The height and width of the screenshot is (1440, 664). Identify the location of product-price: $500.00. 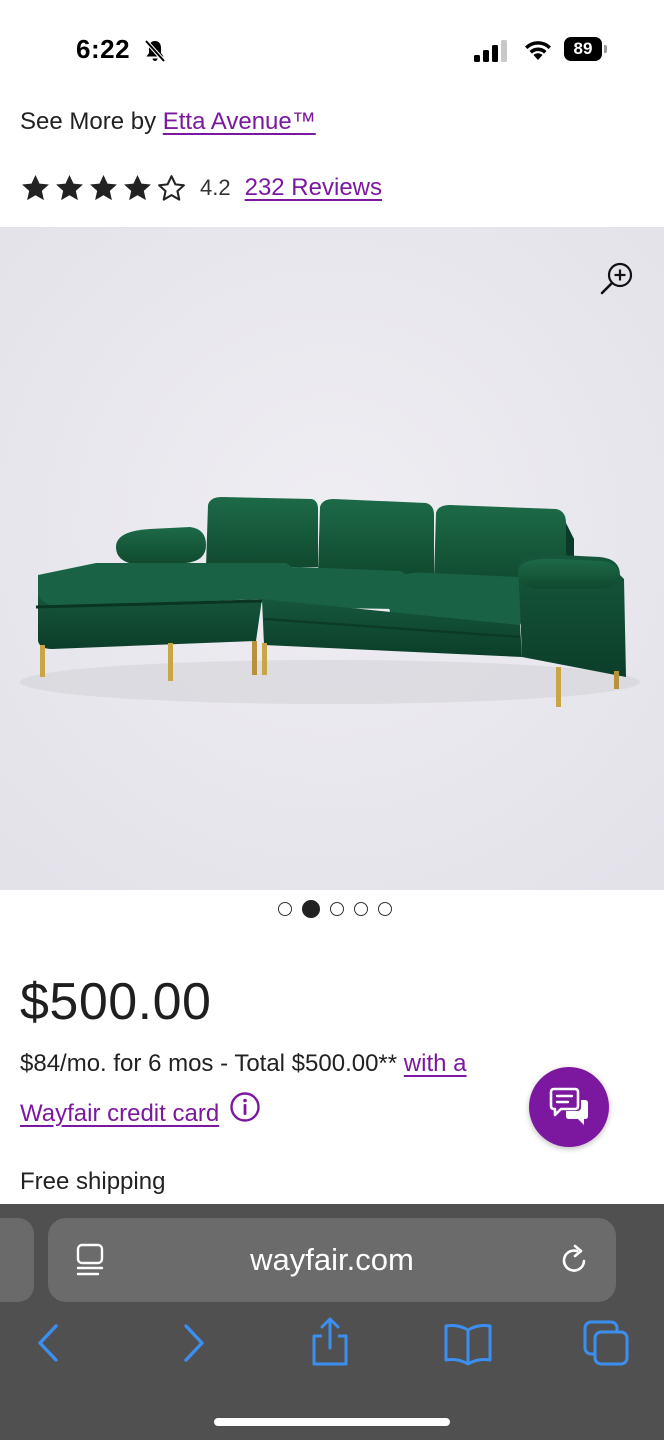
(116, 1002).